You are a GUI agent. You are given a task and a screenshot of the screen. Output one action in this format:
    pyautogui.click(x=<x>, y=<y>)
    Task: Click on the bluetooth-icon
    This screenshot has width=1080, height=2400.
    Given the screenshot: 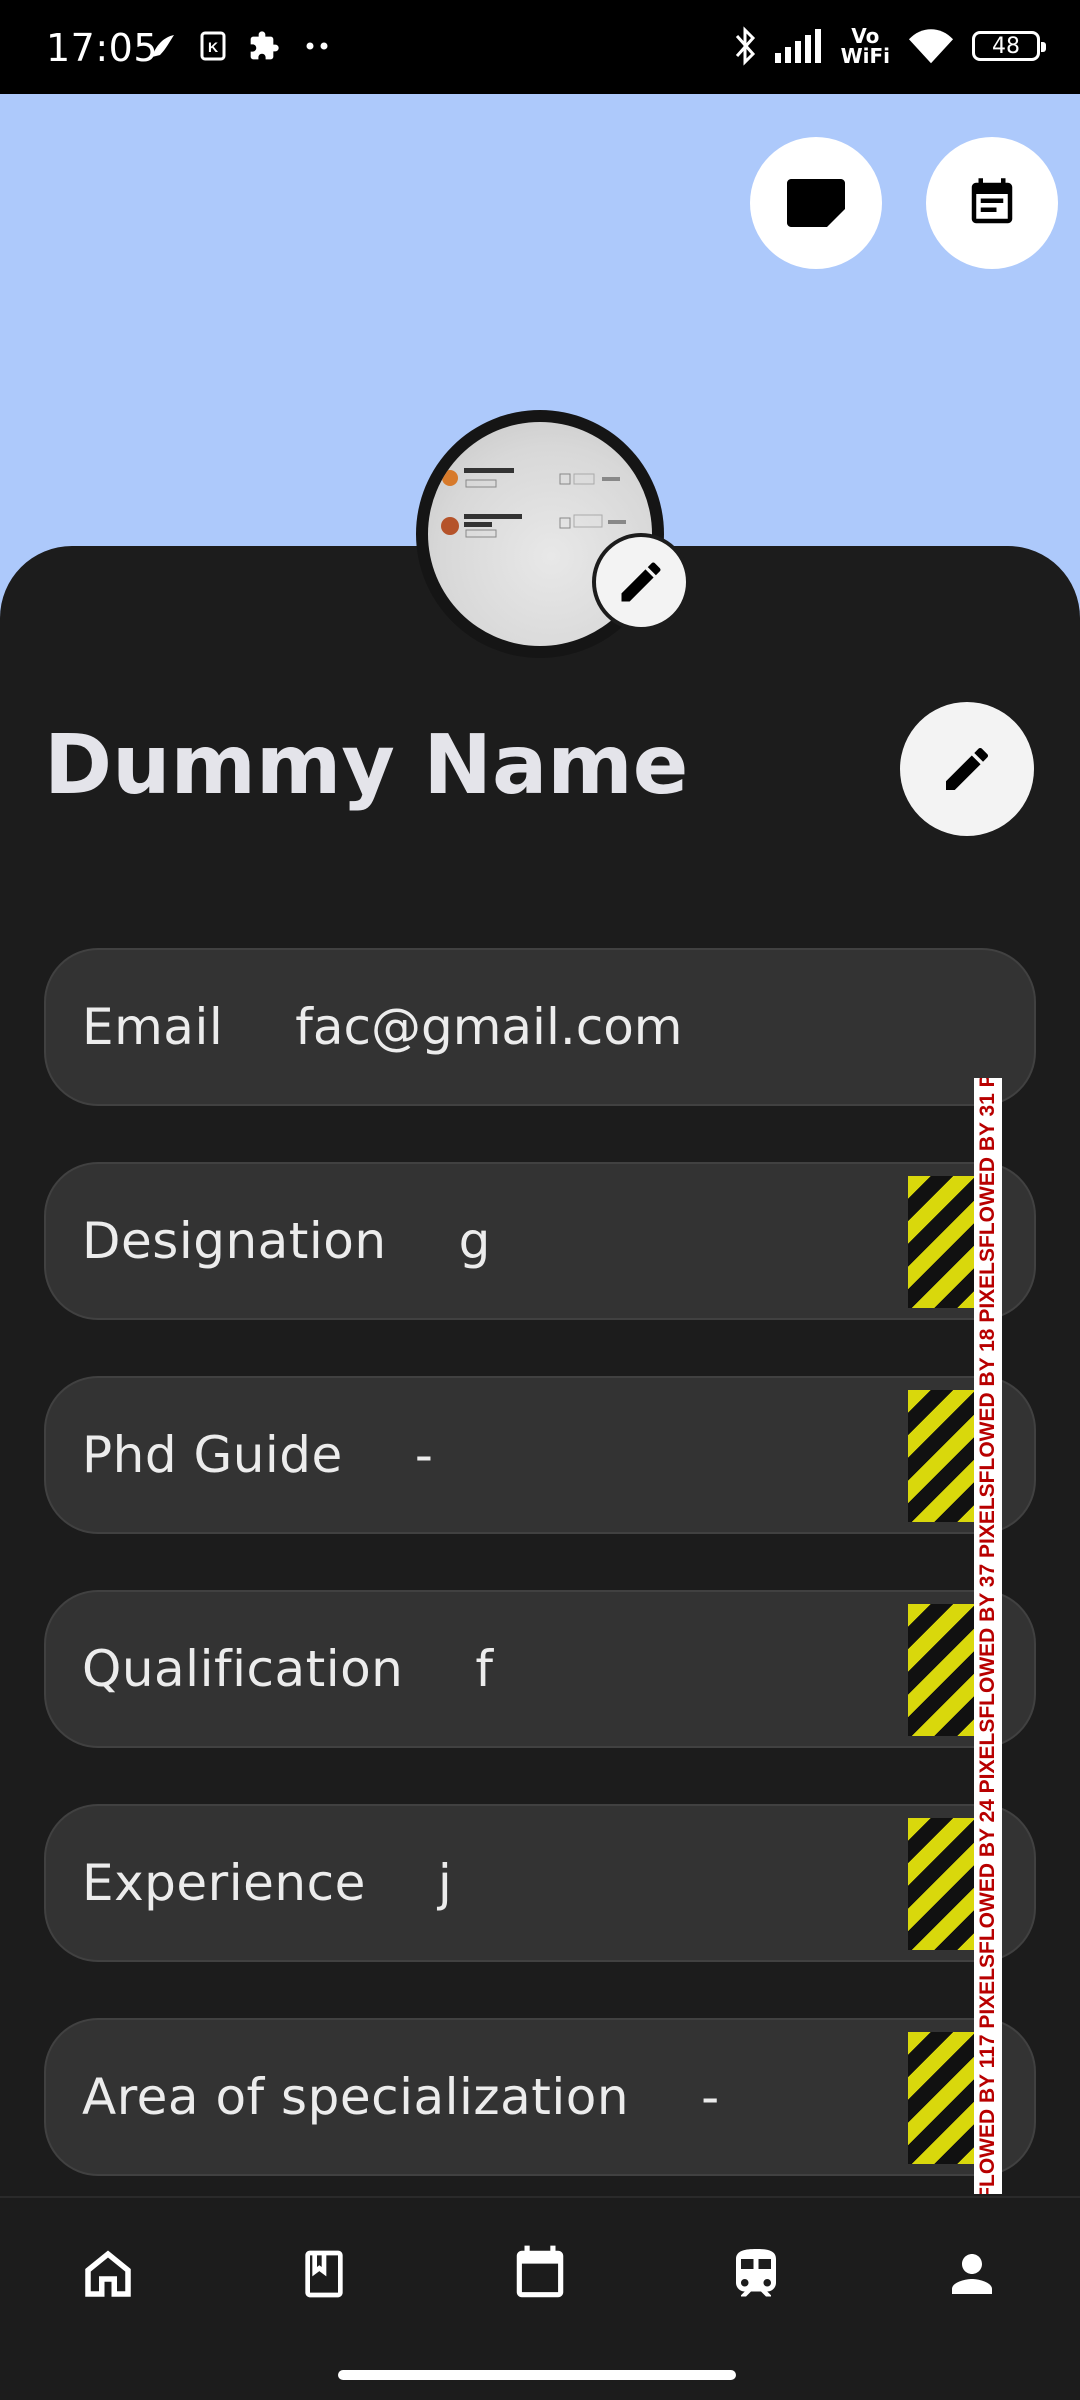 What is the action you would take?
    pyautogui.click(x=745, y=46)
    